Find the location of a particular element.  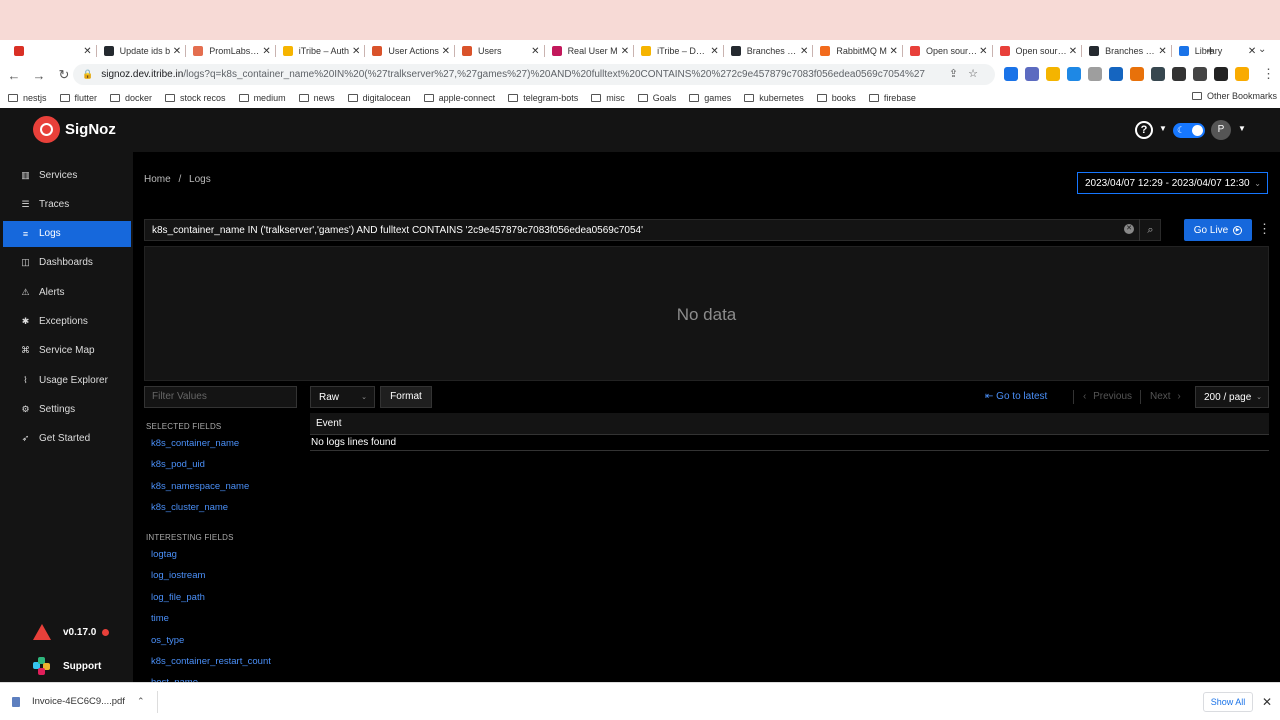

browser-menu-icon: ⋮ is located at coordinates (1268, 74).